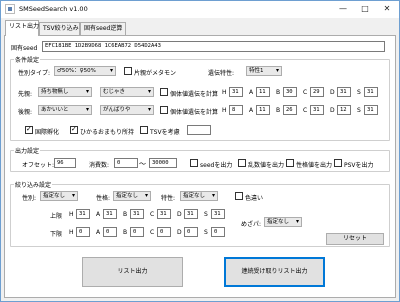 The width and height of the screenshot is (400, 302). Describe the element at coordinates (199, 130) in the screenshot. I see `tsv-input` at that location.